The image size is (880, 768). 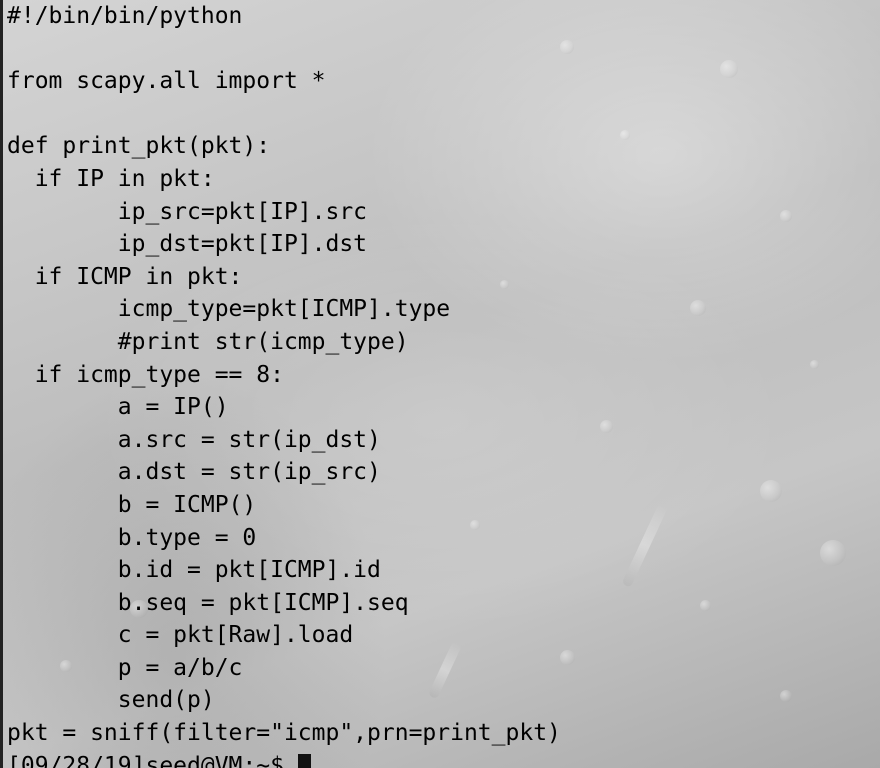 What do you see at coordinates (229, 309) in the screenshot?
I see `code-line: icmp_type=pkt[ICMP].type` at bounding box center [229, 309].